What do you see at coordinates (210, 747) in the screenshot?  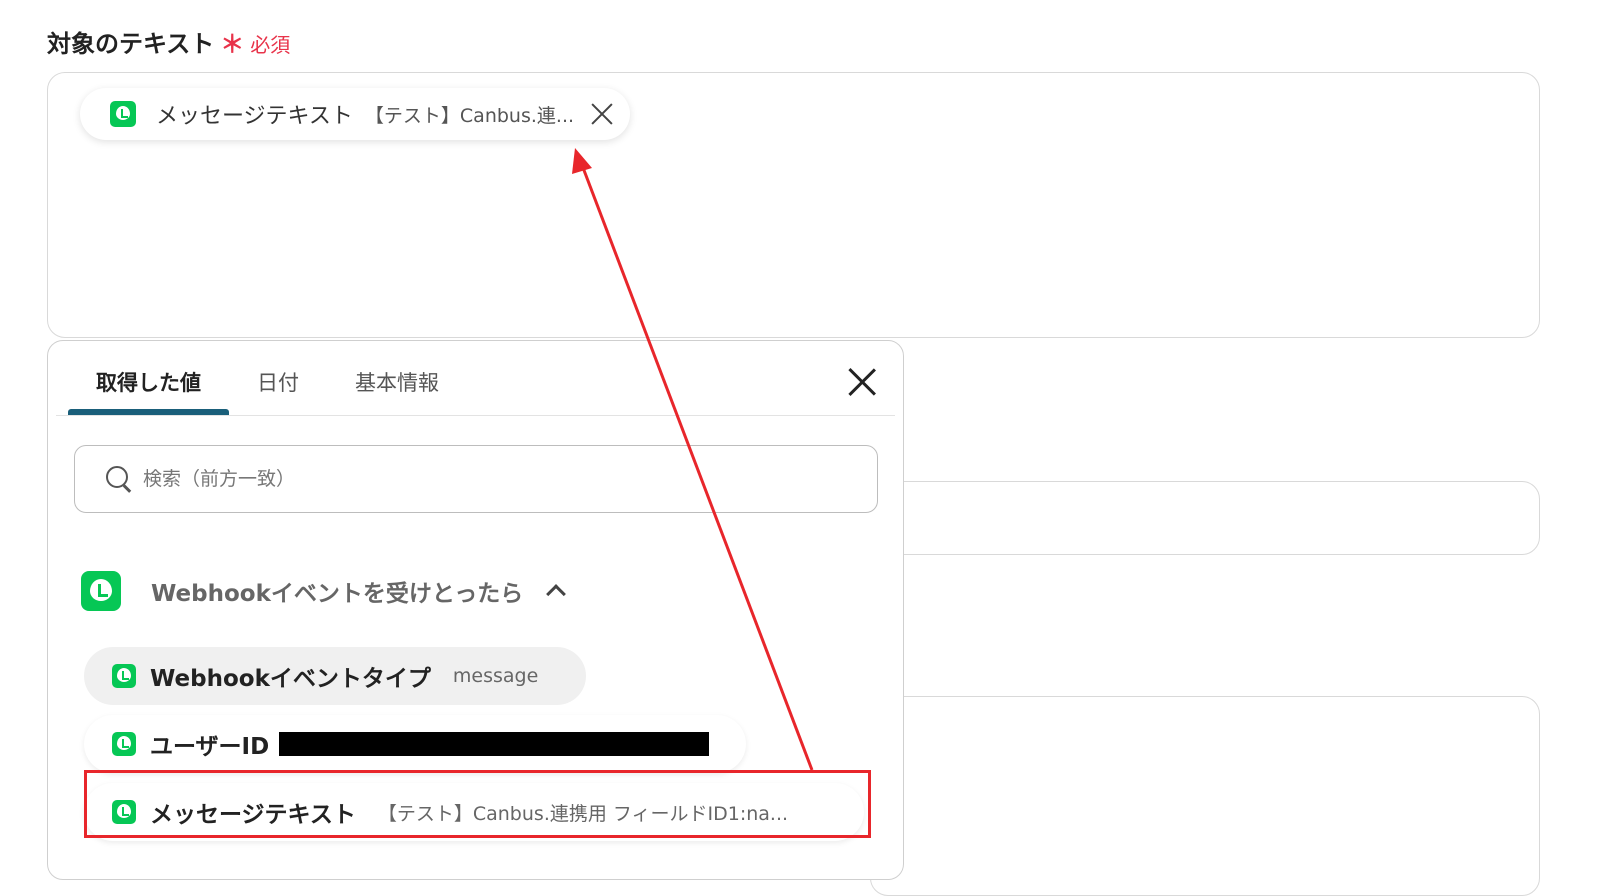 I see `item-name: ユーザーID` at bounding box center [210, 747].